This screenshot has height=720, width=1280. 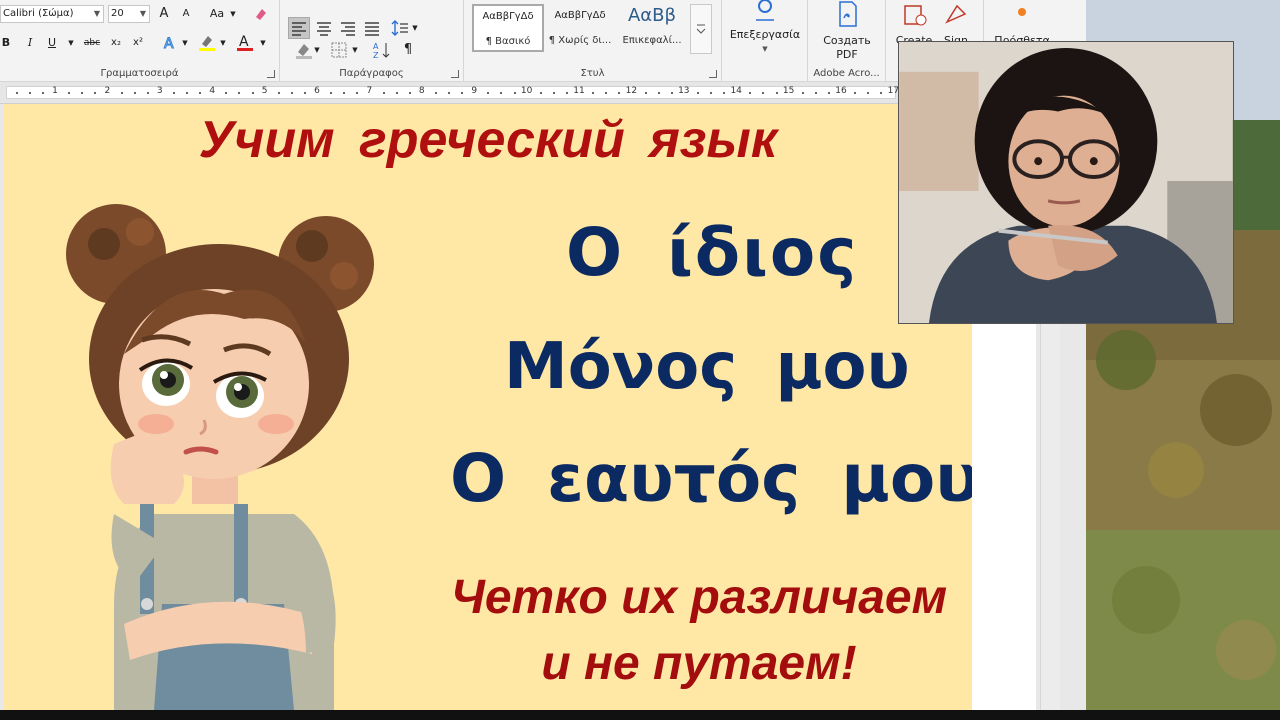 I want to click on font-dialog-launcher, so click(x=271, y=74).